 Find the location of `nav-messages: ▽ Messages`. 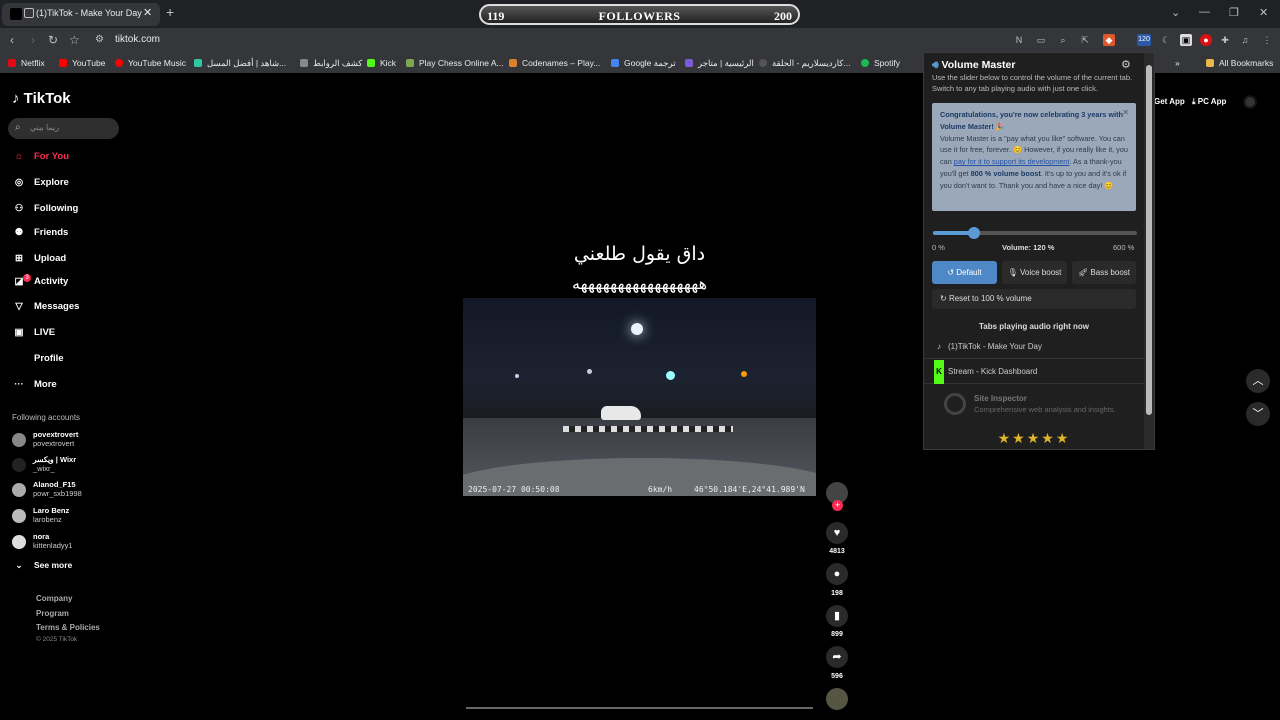

nav-messages: ▽ Messages is located at coordinates (45, 306).